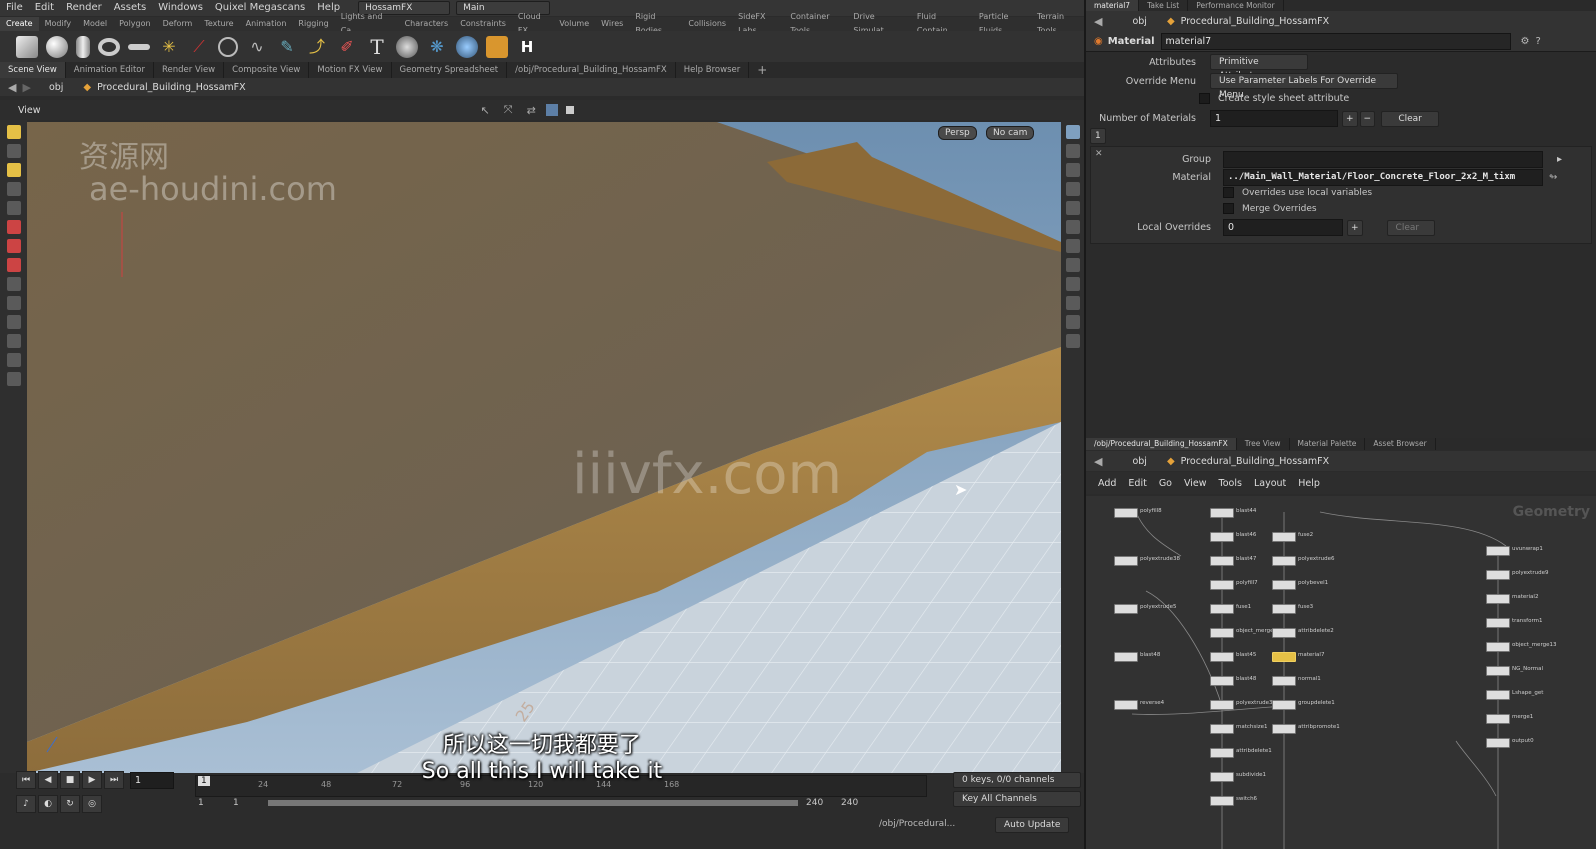 Image resolution: width=1596 pixels, height=849 pixels. Describe the element at coordinates (189, 70) in the screenshot. I see `tab-render-view: Render View` at that location.